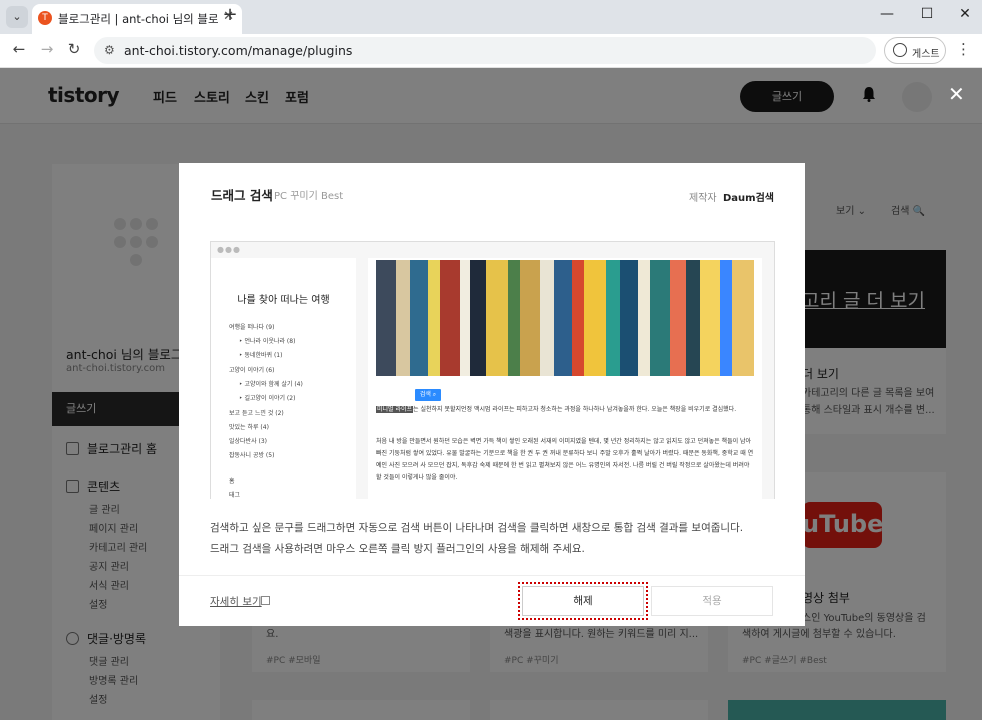 Image resolution: width=982 pixels, height=720 pixels. Describe the element at coordinates (956, 94) in the screenshot. I see `close-icon: ✕` at that location.